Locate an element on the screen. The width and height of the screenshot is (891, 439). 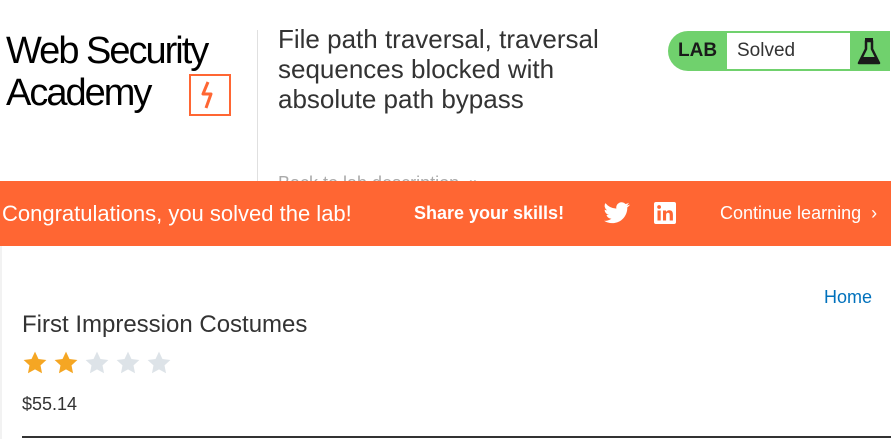
product-price: $55.14 is located at coordinates (50, 404).